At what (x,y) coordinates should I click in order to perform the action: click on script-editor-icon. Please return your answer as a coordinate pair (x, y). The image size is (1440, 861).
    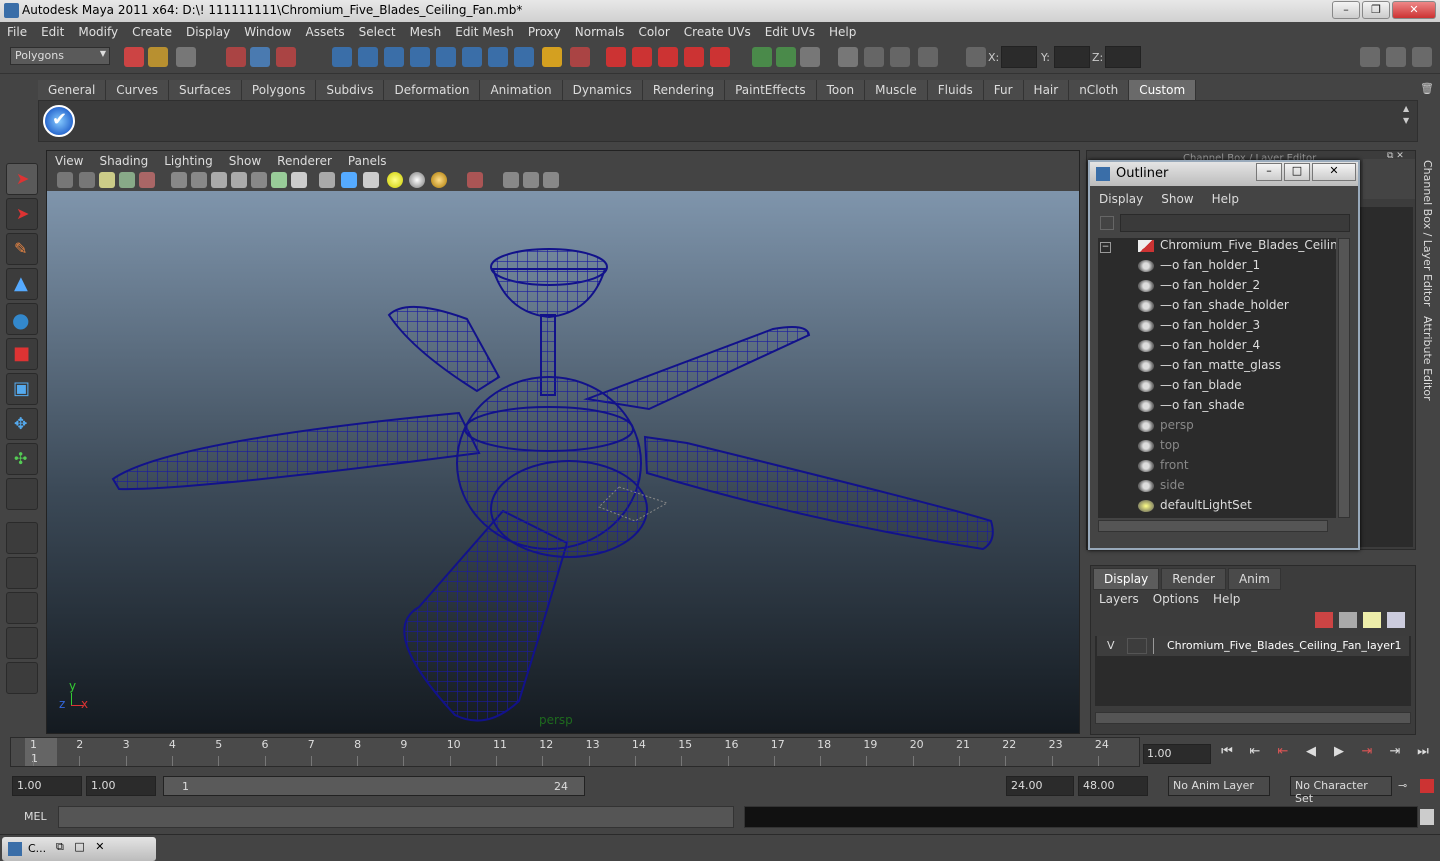
    Looking at the image, I should click on (1427, 817).